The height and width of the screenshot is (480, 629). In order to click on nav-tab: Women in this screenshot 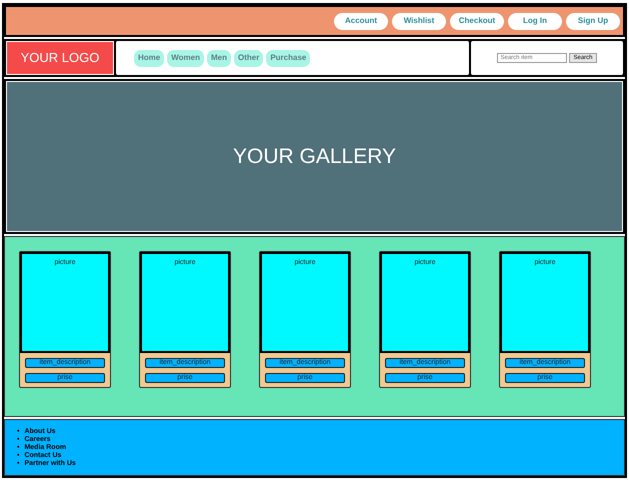, I will do `click(185, 58)`.